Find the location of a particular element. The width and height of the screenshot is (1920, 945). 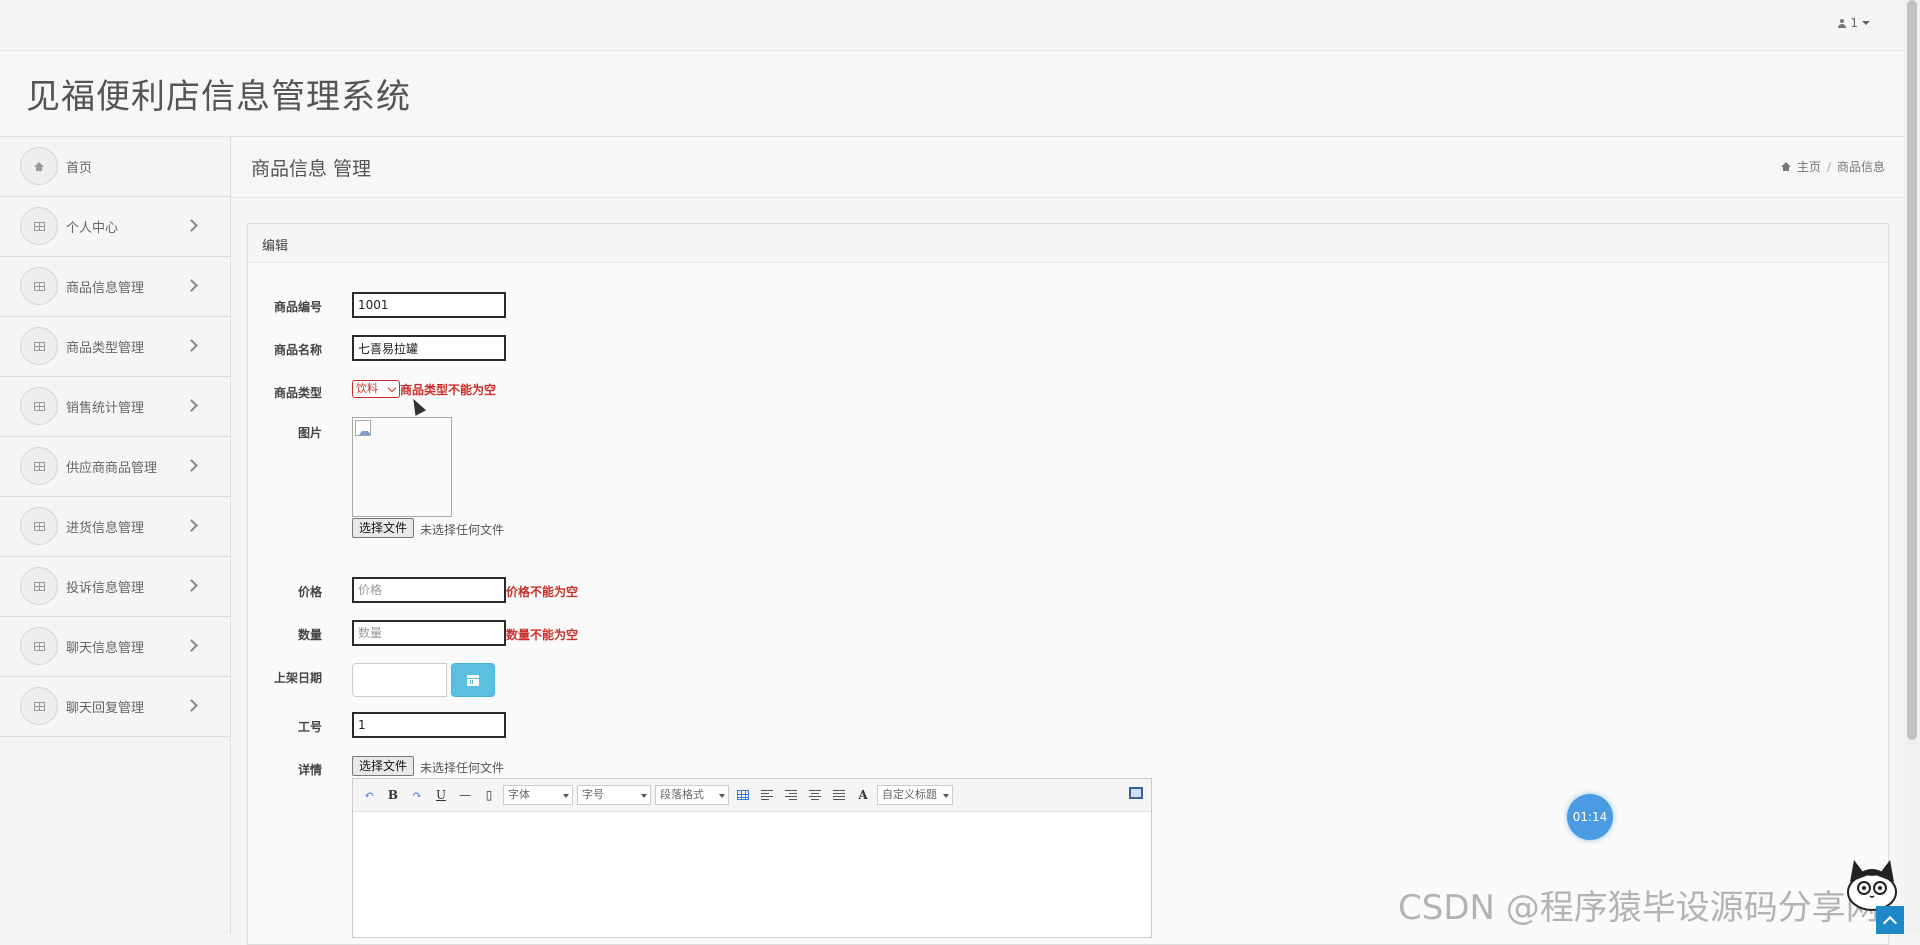

type-error: 商品类型不能为空 is located at coordinates (448, 390).